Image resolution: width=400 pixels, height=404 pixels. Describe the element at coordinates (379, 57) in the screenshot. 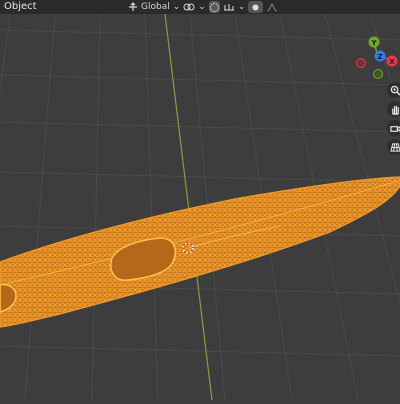

I see `gizmo-z-label: Z` at that location.